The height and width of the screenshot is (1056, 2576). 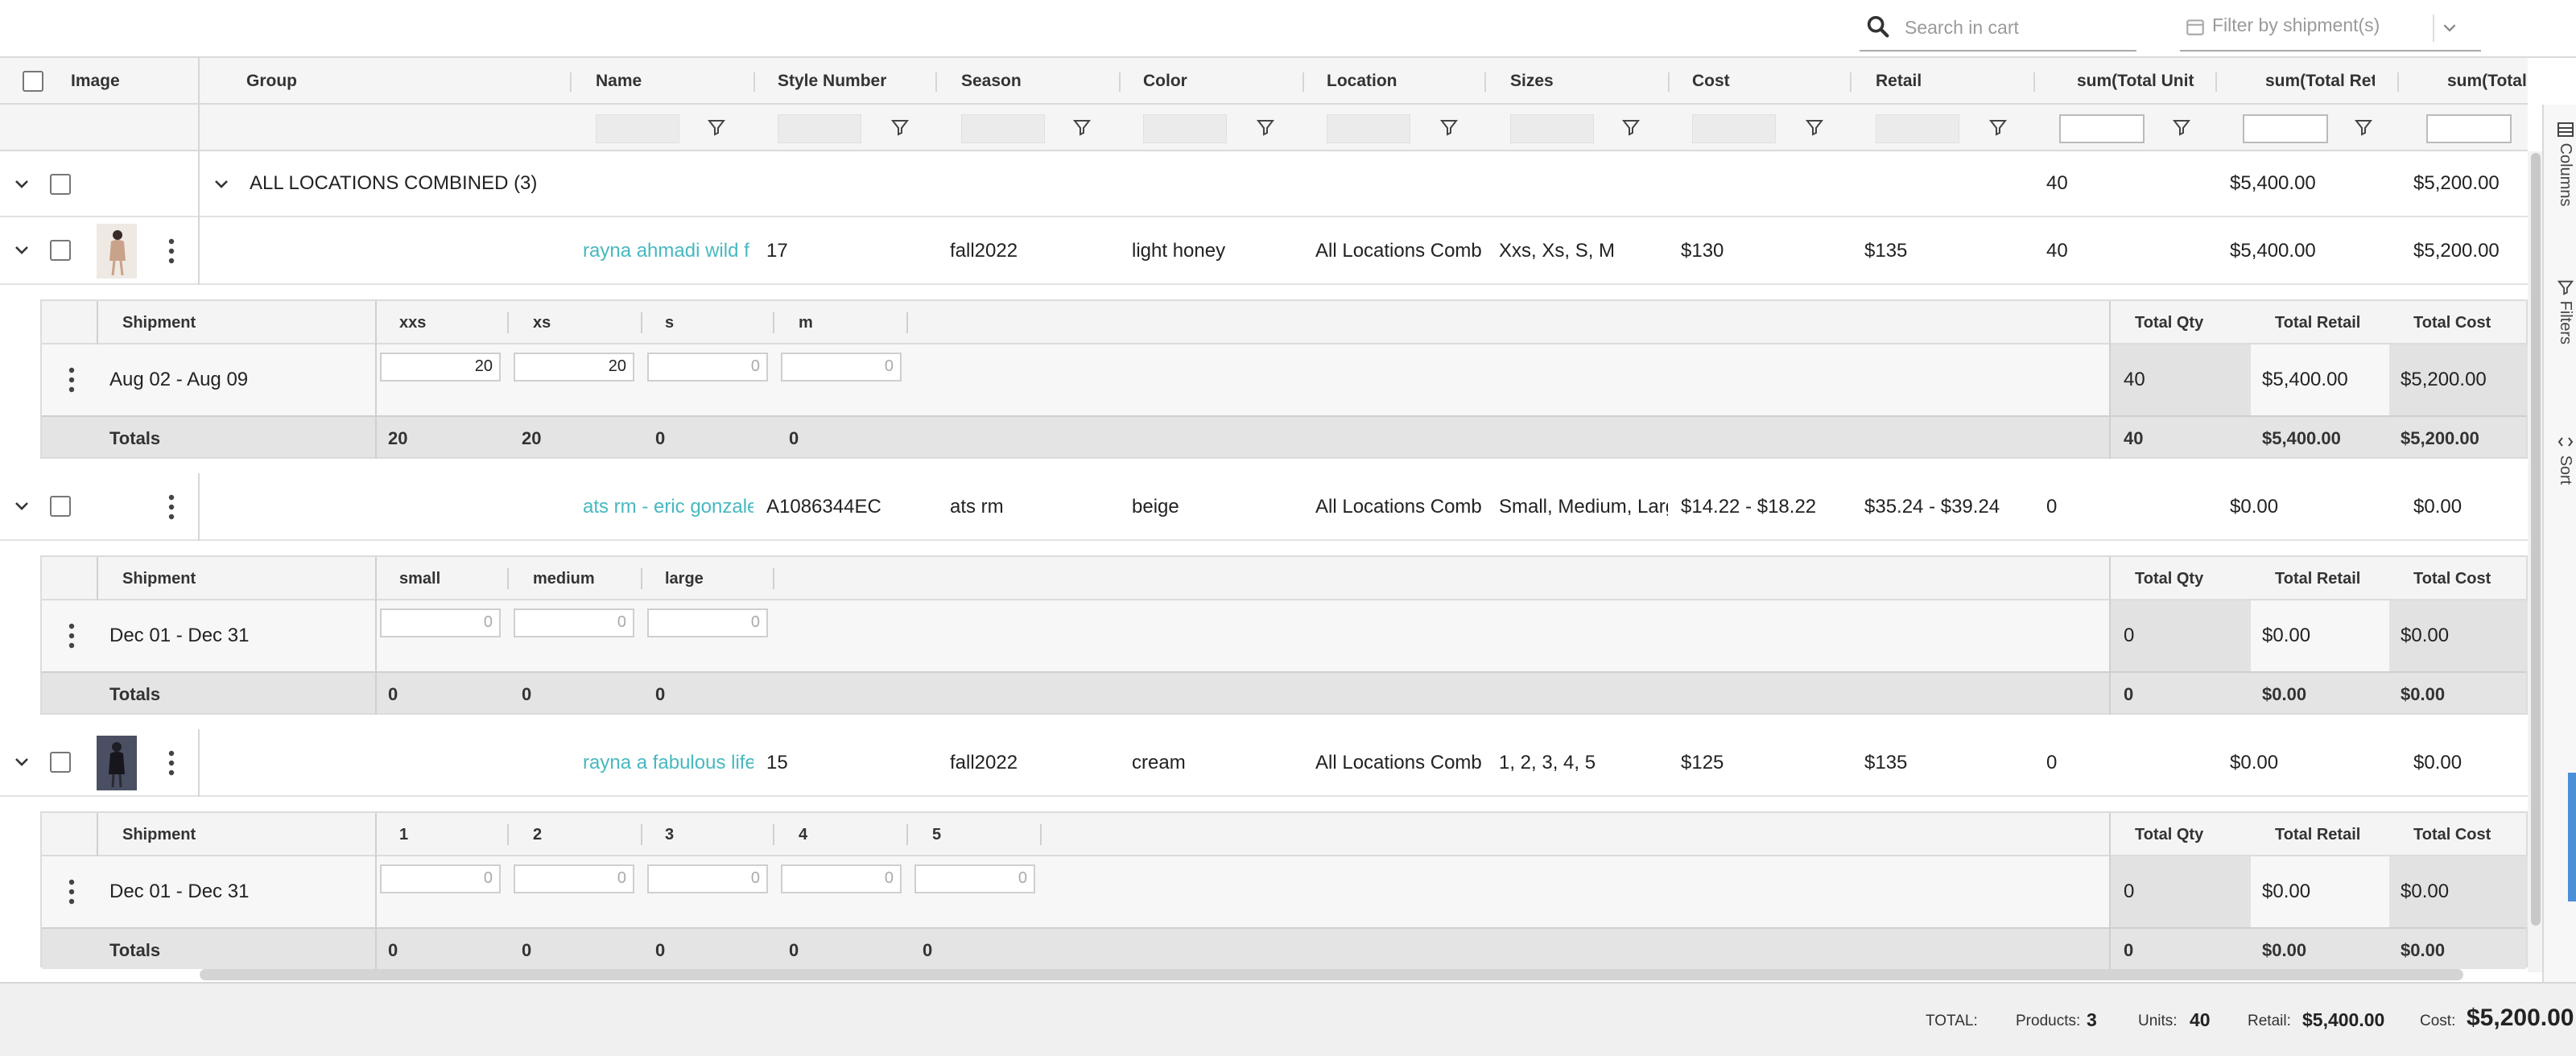 What do you see at coordinates (1917, 128) in the screenshot?
I see `retail-filter-input` at bounding box center [1917, 128].